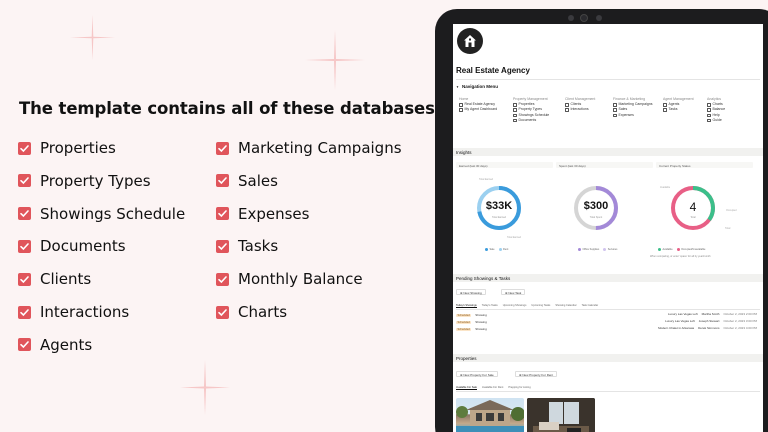 This screenshot has width=768, height=432. What do you see at coordinates (309, 148) in the screenshot?
I see `database-item: Marketing Campaigns` at bounding box center [309, 148].